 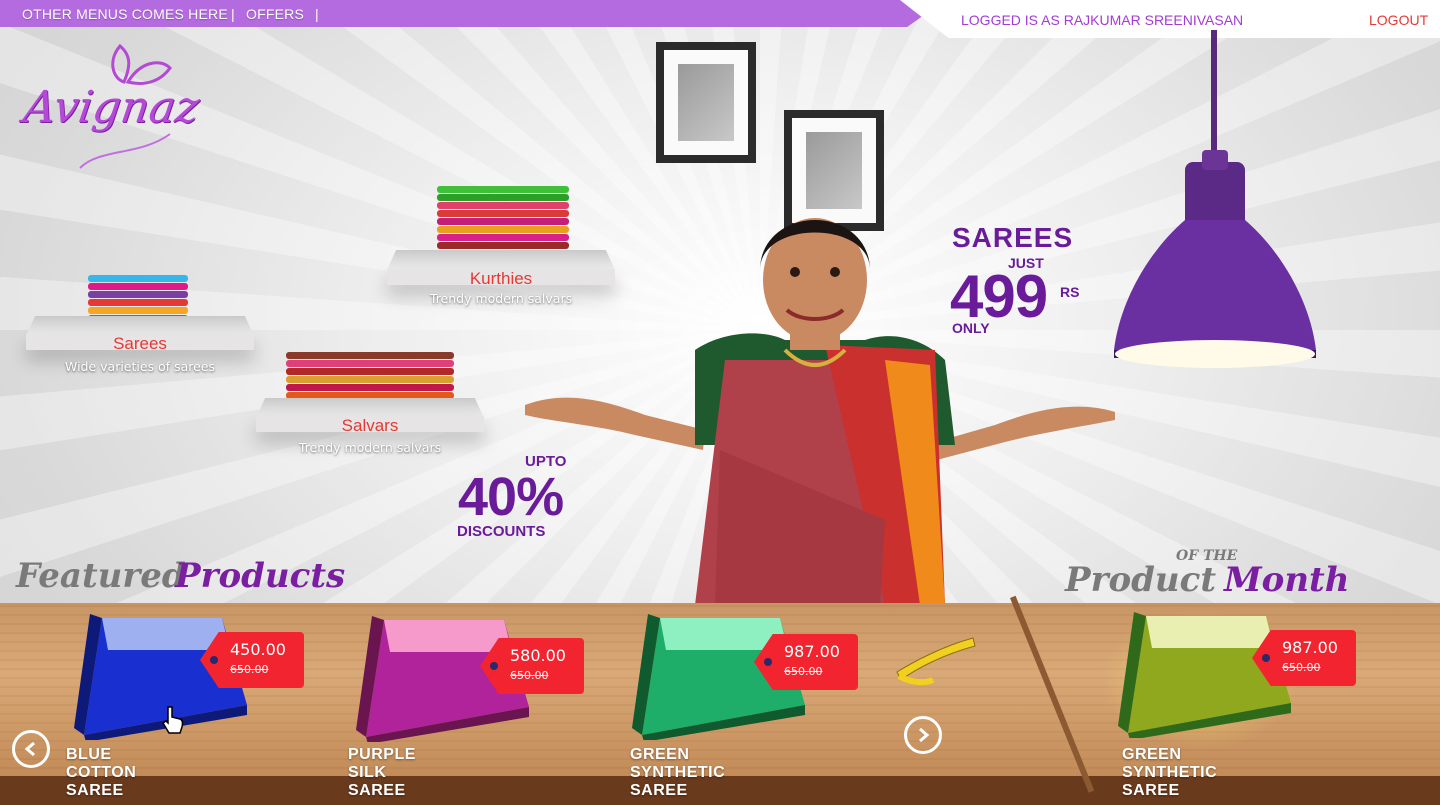 I want to click on promo-sarees-heading: SAREES, so click(x=1013, y=237).